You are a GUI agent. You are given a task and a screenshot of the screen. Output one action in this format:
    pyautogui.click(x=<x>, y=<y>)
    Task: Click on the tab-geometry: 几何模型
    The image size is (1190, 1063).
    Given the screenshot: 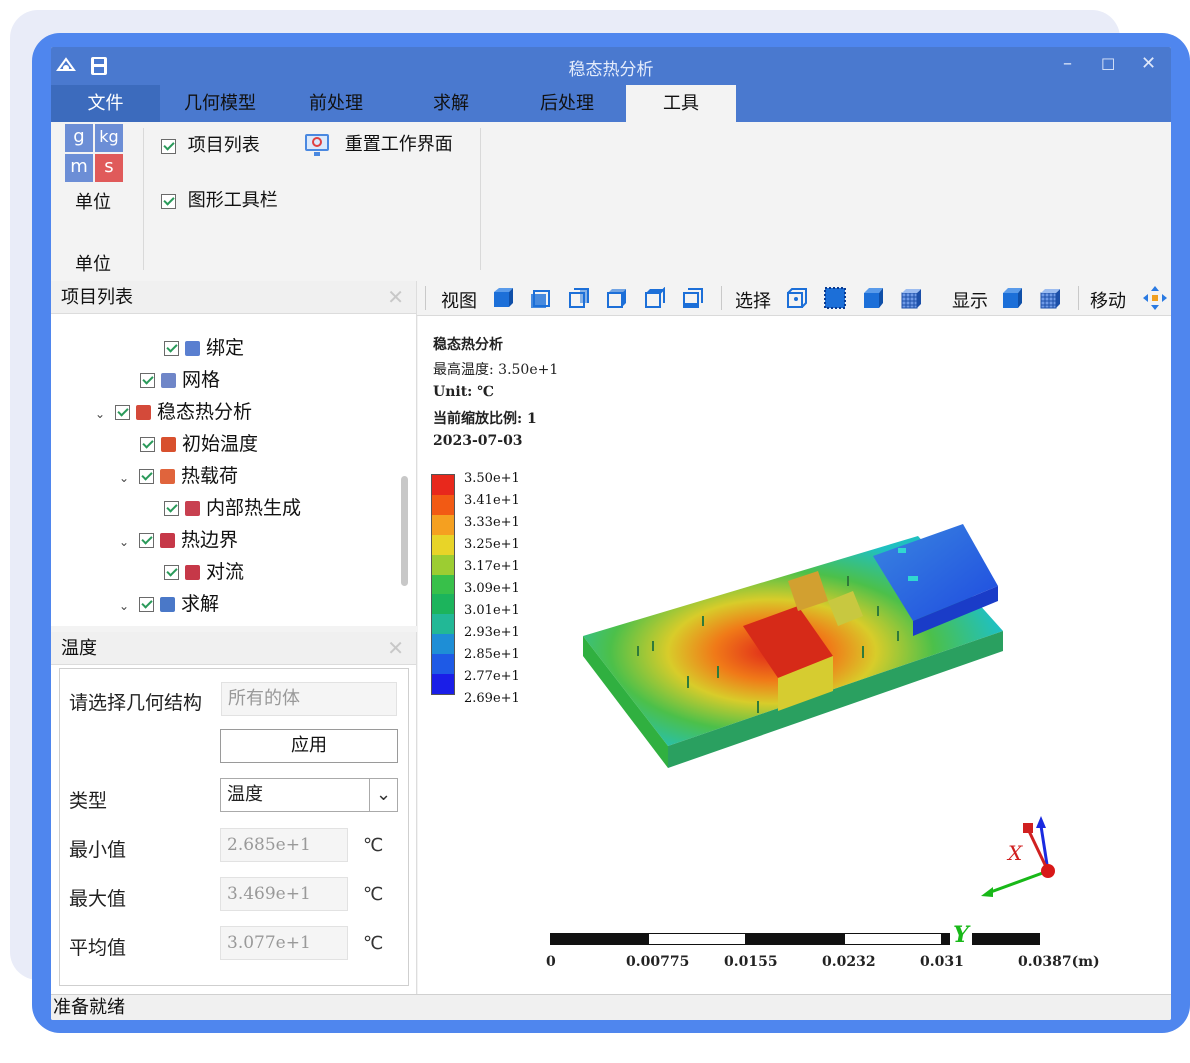 What is the action you would take?
    pyautogui.click(x=220, y=103)
    